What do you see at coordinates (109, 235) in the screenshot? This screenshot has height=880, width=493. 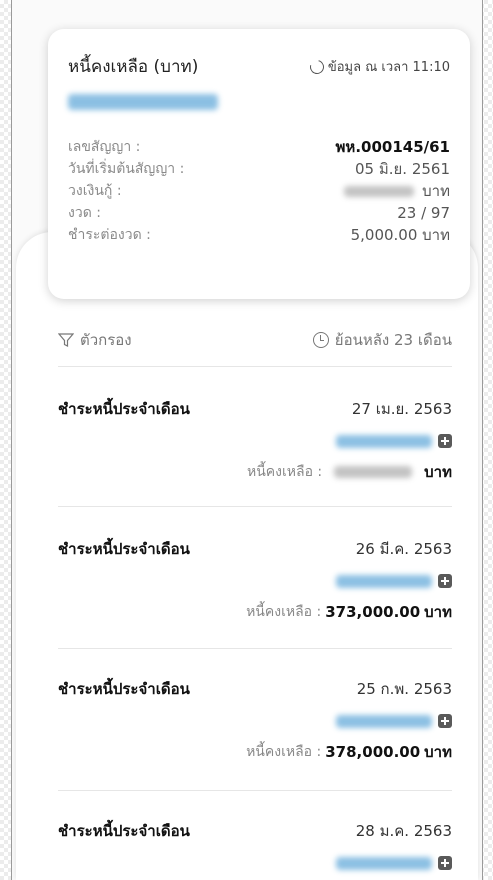 I see `per-installment-label: ชำระต่องวด :` at bounding box center [109, 235].